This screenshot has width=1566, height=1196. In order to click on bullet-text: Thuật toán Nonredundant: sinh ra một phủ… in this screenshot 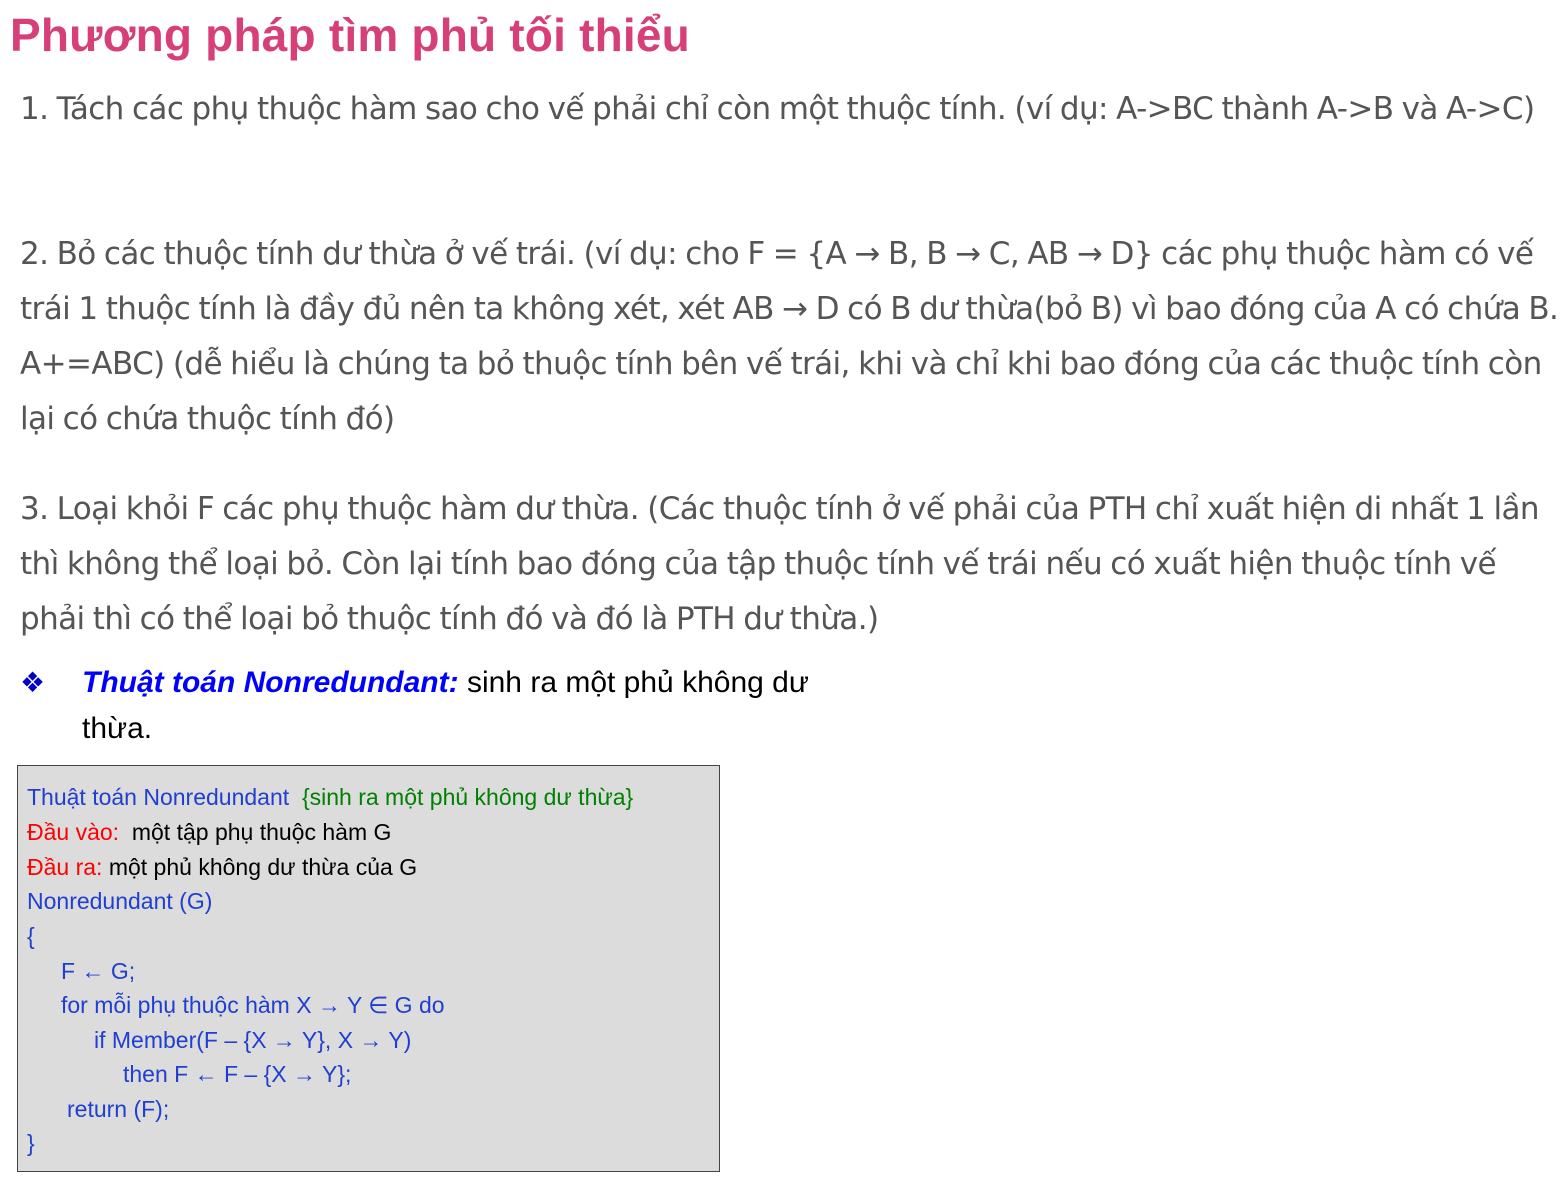, I will do `click(482, 706)`.